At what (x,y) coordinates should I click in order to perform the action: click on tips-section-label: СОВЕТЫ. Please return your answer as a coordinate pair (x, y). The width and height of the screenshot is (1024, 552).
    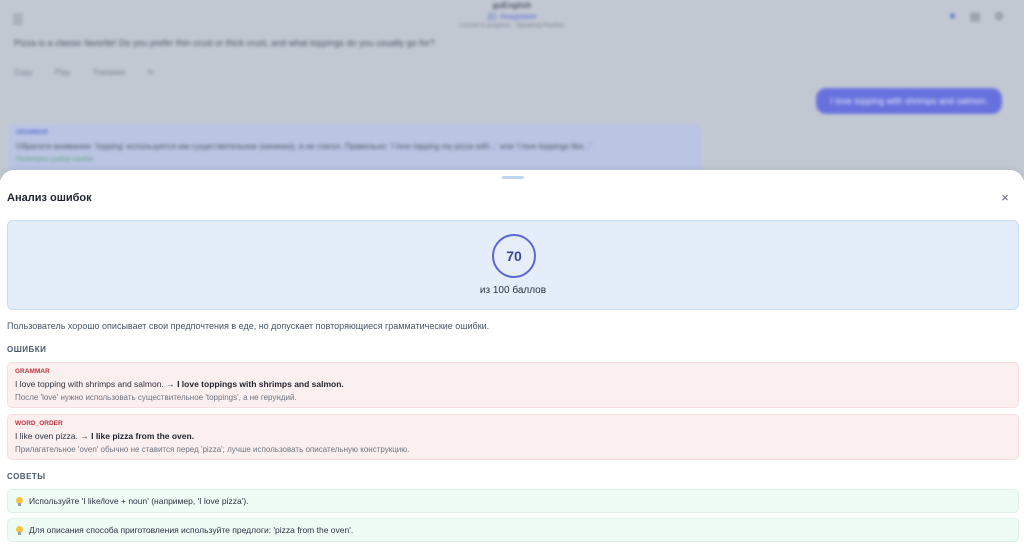
    Looking at the image, I should click on (26, 476).